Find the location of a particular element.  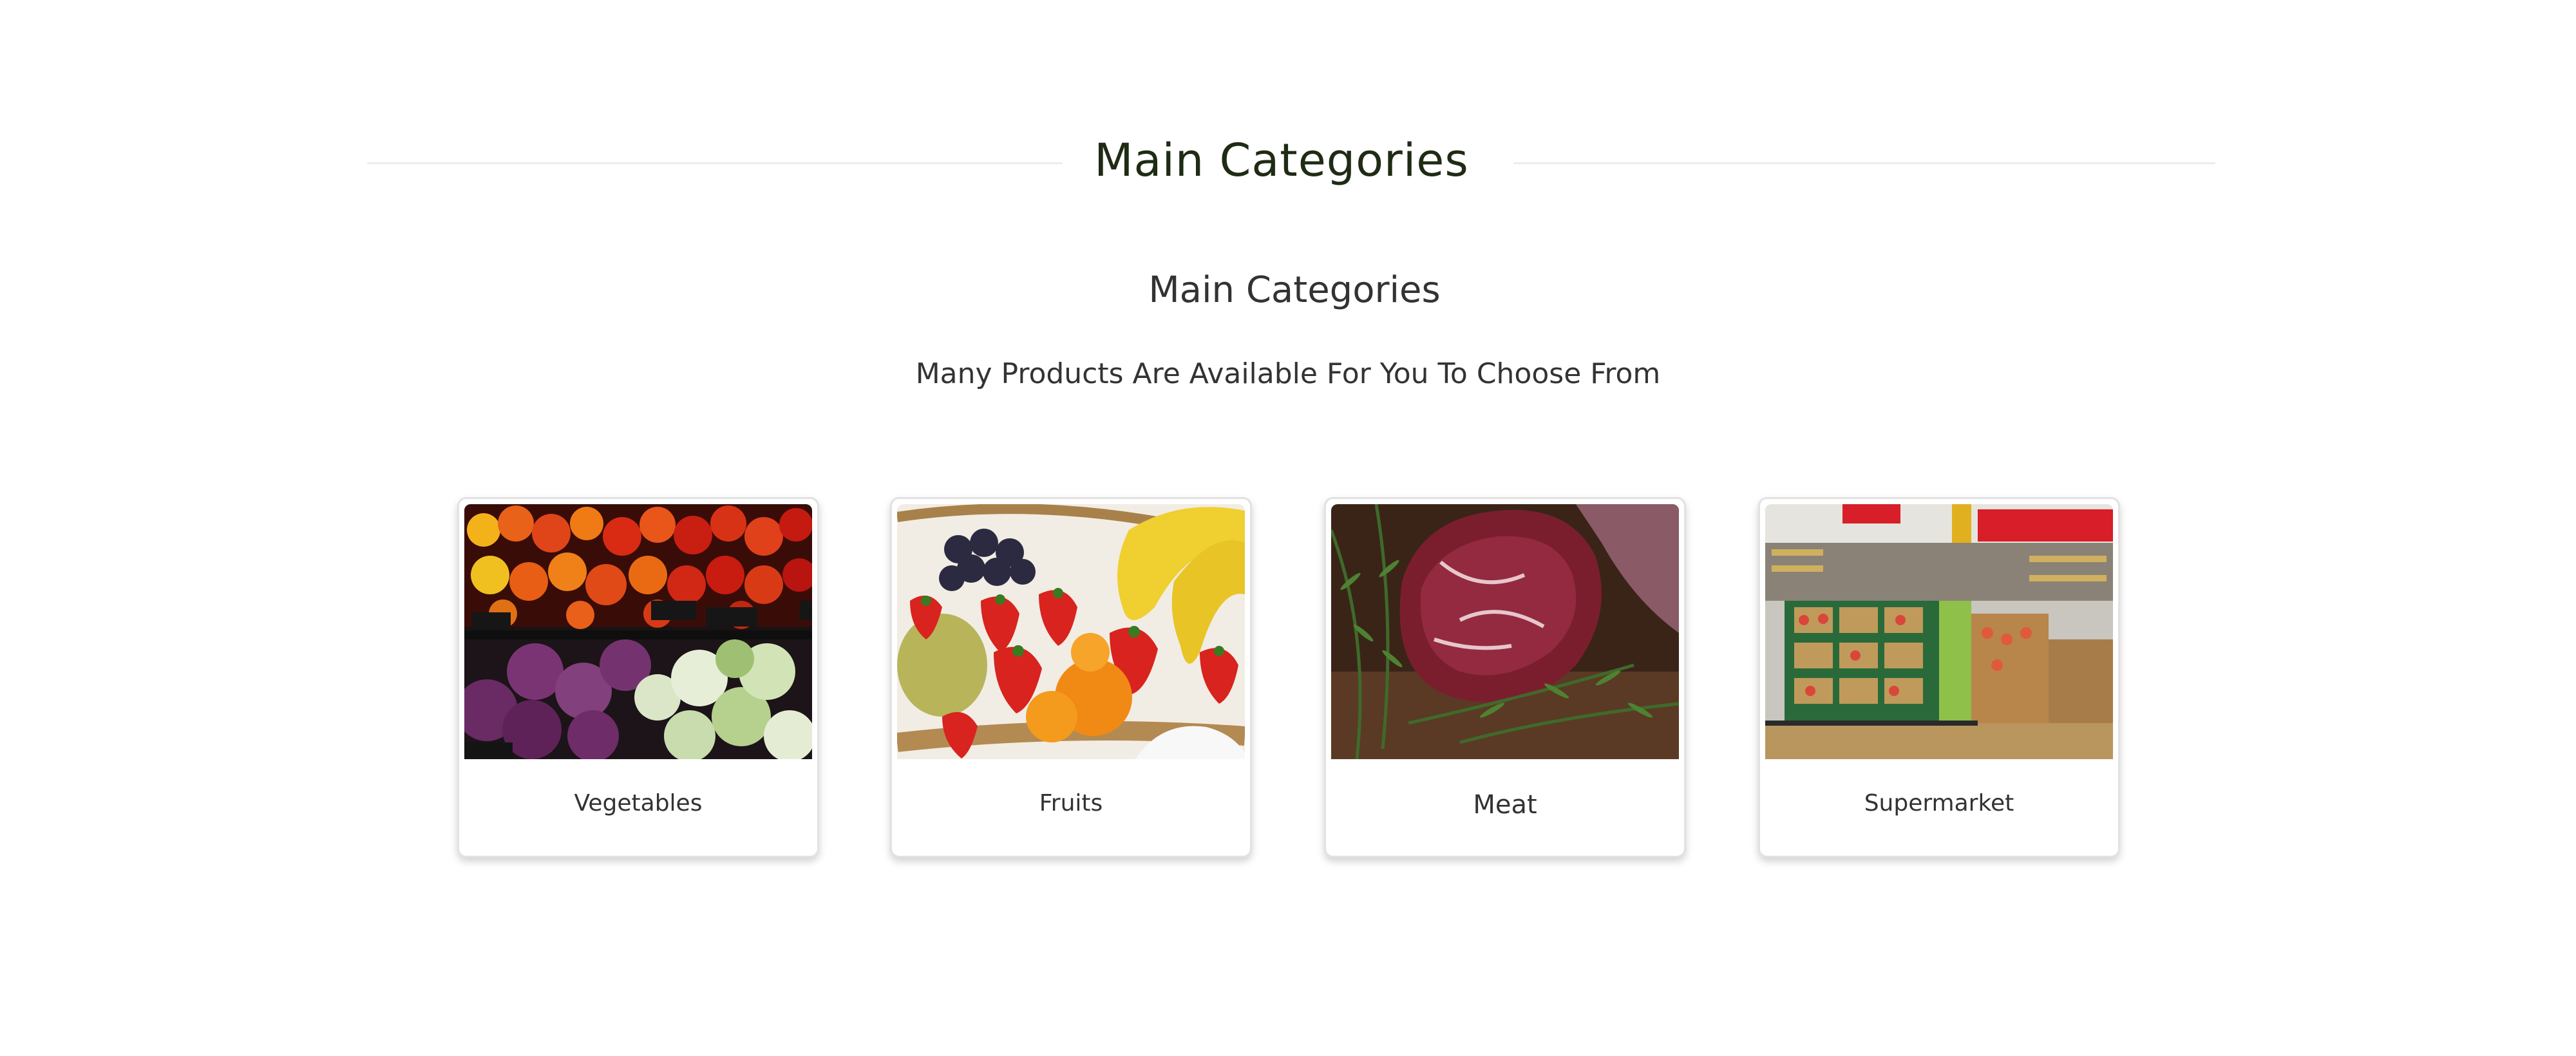

section-header: Main Categories is located at coordinates (1288, 164).